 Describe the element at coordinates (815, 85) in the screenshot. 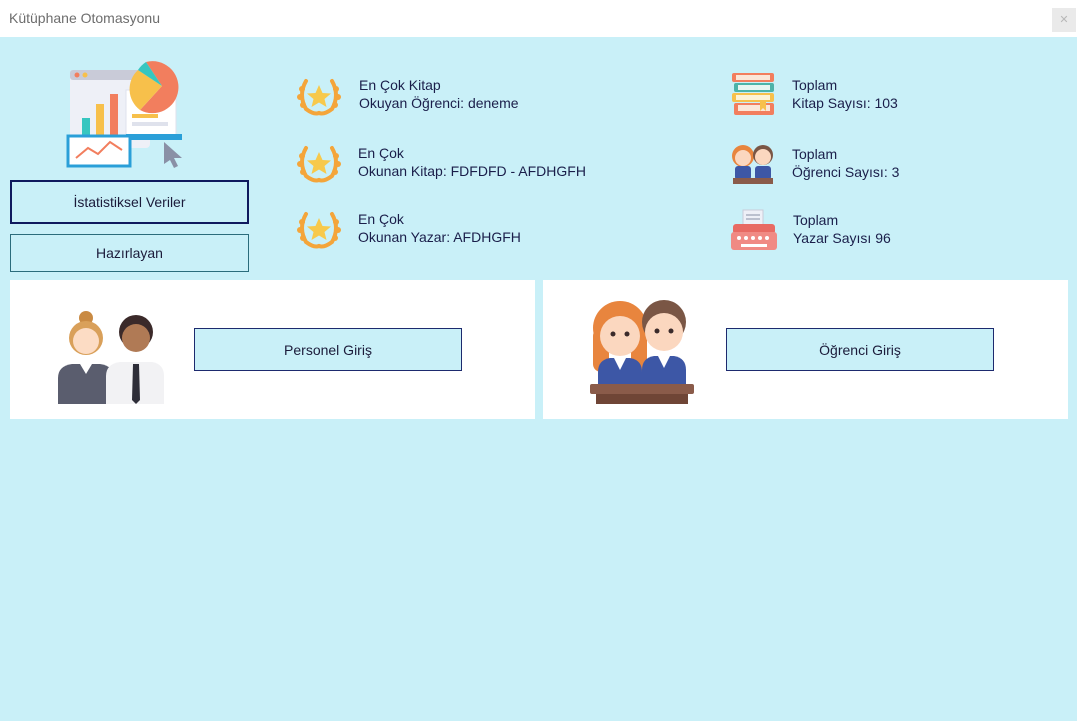

I see `total-books-label: Toplam` at that location.